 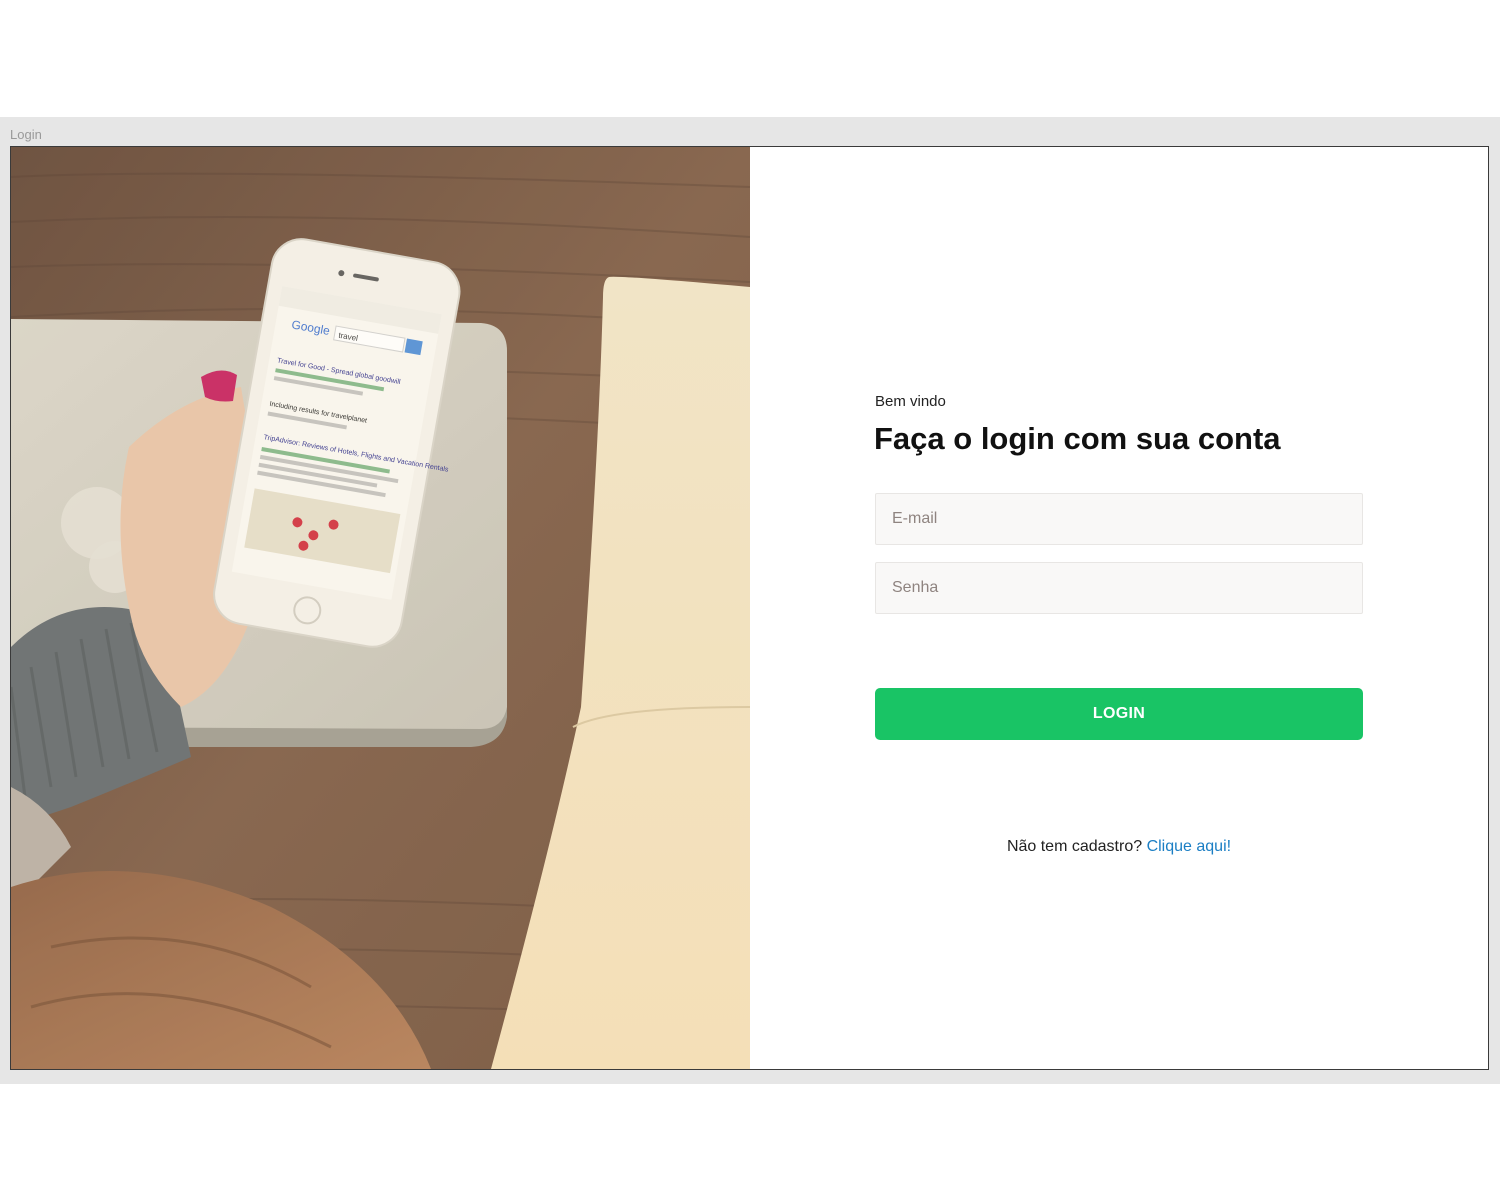 I want to click on email-field, so click(x=1119, y=519).